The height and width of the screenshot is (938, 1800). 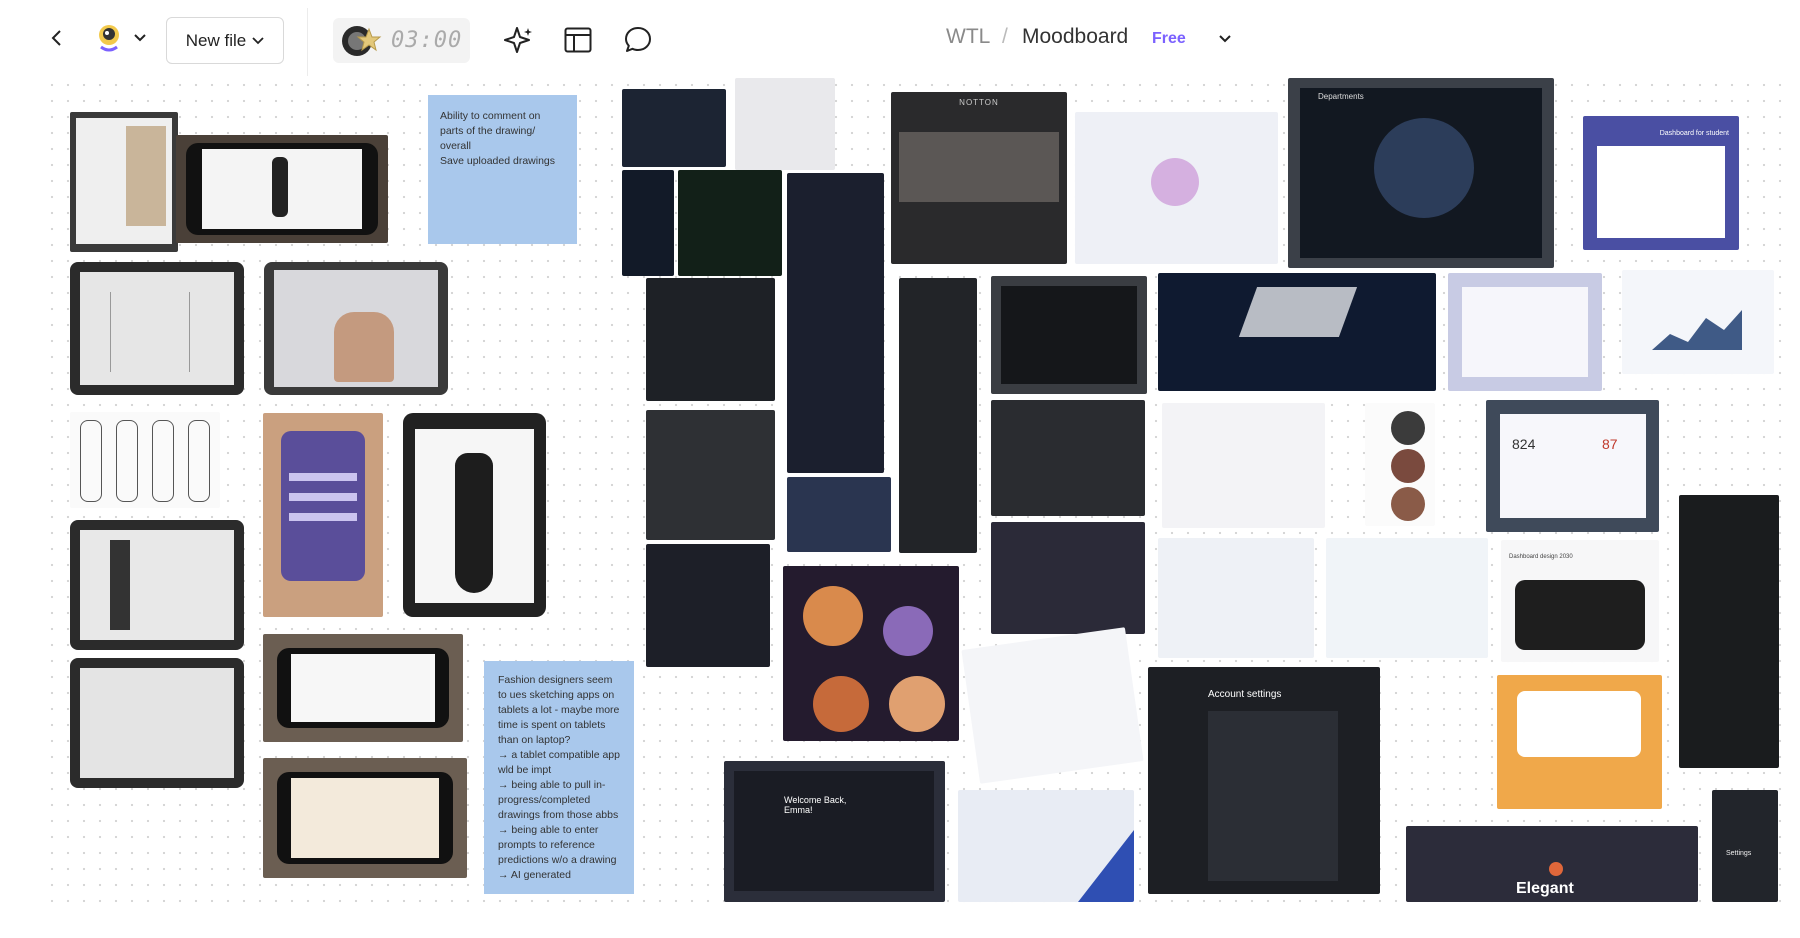 I want to click on thumb-dashboard-student: Dashboard for student, so click(x=1661, y=183).